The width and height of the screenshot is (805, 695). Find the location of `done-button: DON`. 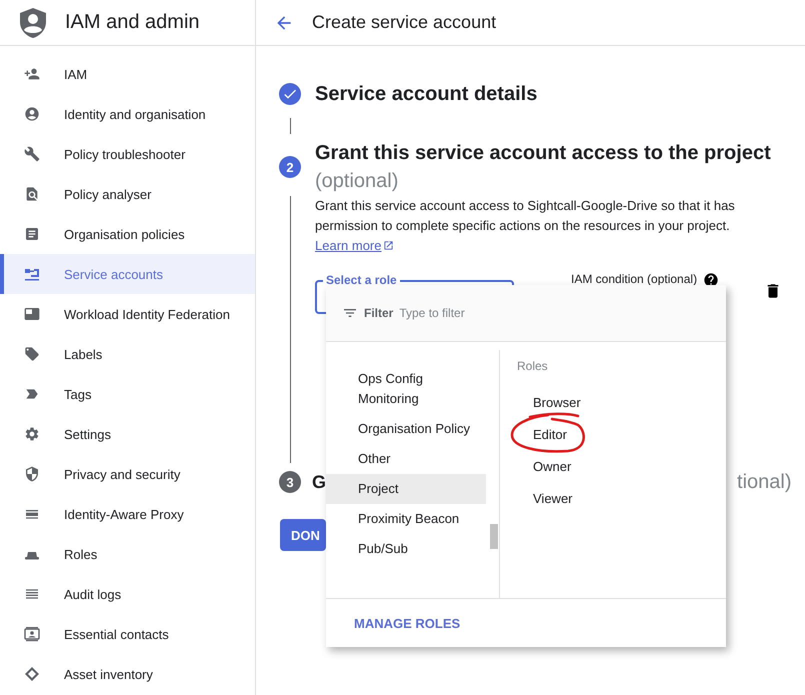

done-button: DON is located at coordinates (303, 535).